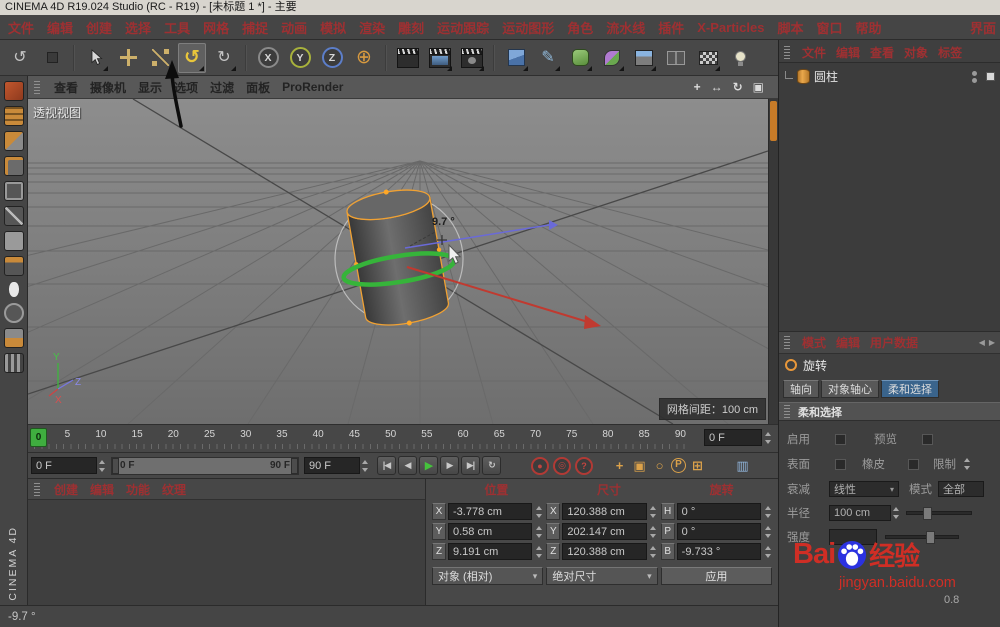 Image resolution: width=1000 pixels, height=627 pixels. What do you see at coordinates (840, 464) in the screenshot?
I see `surface-checkbox` at bounding box center [840, 464].